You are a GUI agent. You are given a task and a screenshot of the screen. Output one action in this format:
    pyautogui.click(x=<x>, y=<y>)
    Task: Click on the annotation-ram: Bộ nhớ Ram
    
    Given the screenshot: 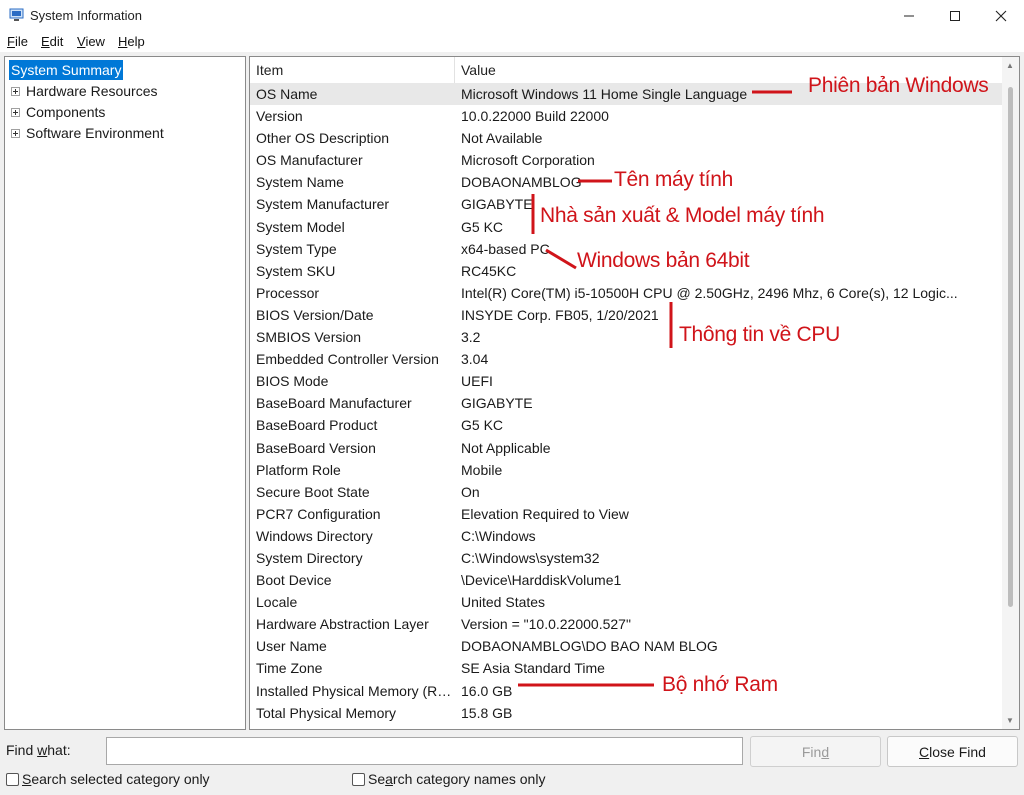 What is the action you would take?
    pyautogui.click(x=720, y=684)
    